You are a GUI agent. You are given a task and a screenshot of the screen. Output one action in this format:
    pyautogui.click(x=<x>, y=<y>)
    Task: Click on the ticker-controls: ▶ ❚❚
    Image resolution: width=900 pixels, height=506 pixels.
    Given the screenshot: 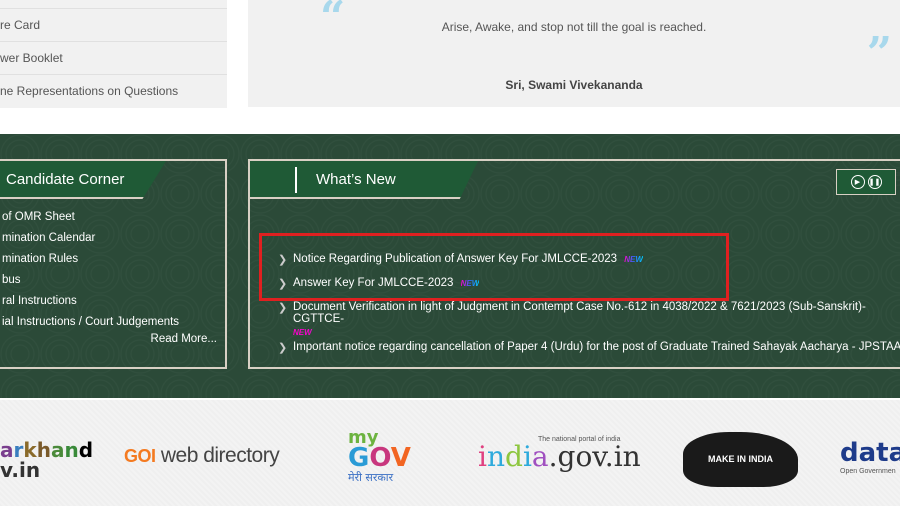 What is the action you would take?
    pyautogui.click(x=866, y=182)
    